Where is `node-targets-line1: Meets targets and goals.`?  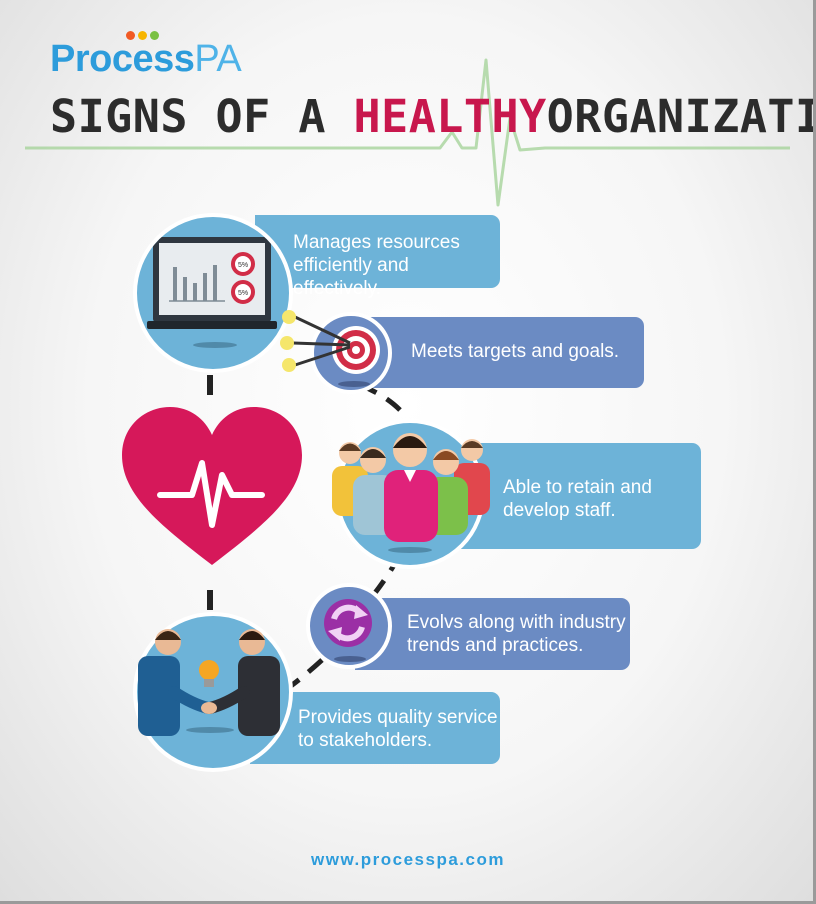
node-targets-line1: Meets targets and goals. is located at coordinates (515, 351).